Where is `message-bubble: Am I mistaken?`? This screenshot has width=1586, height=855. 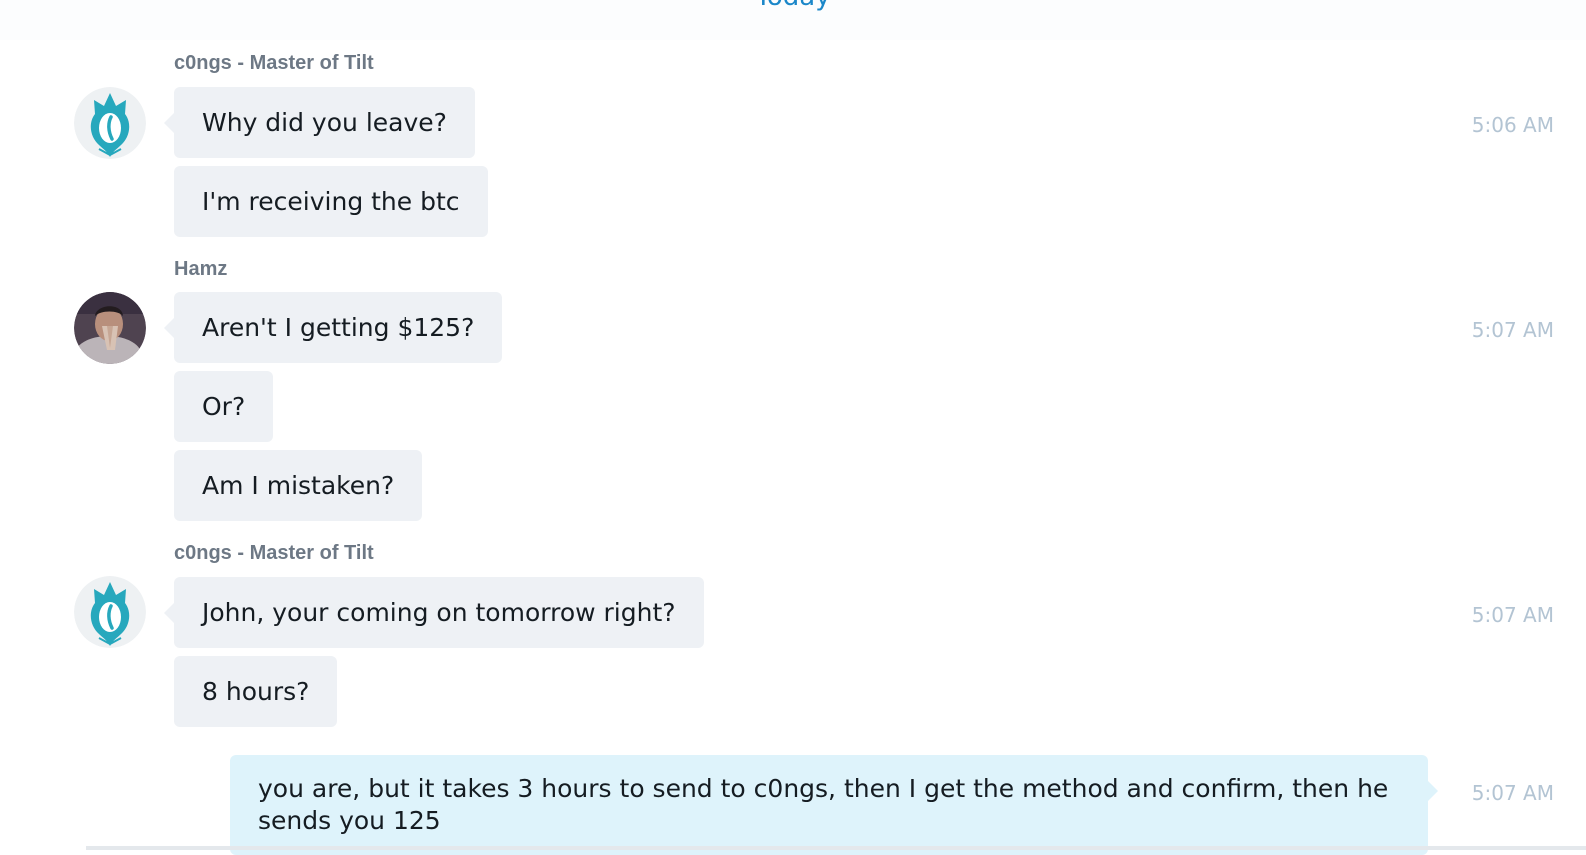
message-bubble: Am I mistaken? is located at coordinates (298, 485).